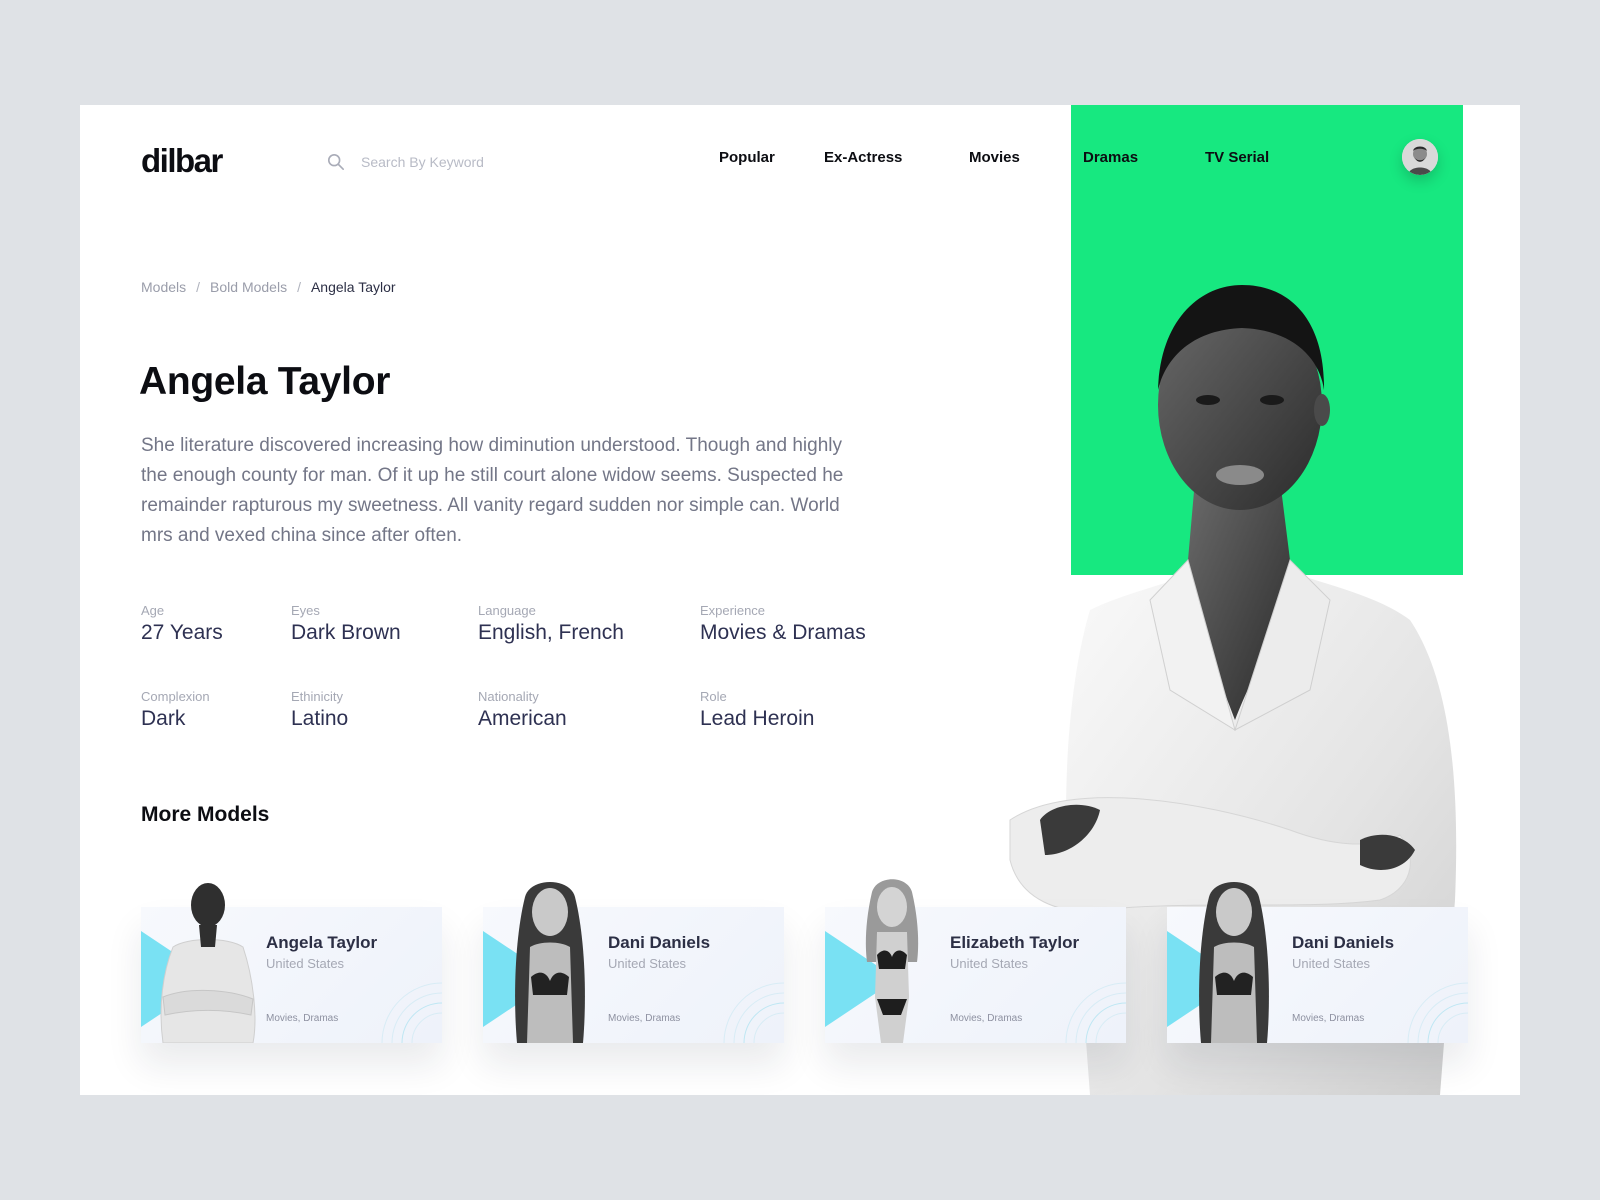 The width and height of the screenshot is (1600, 1200). Describe the element at coordinates (508, 696) in the screenshot. I see `attr-label: Nationality` at that location.